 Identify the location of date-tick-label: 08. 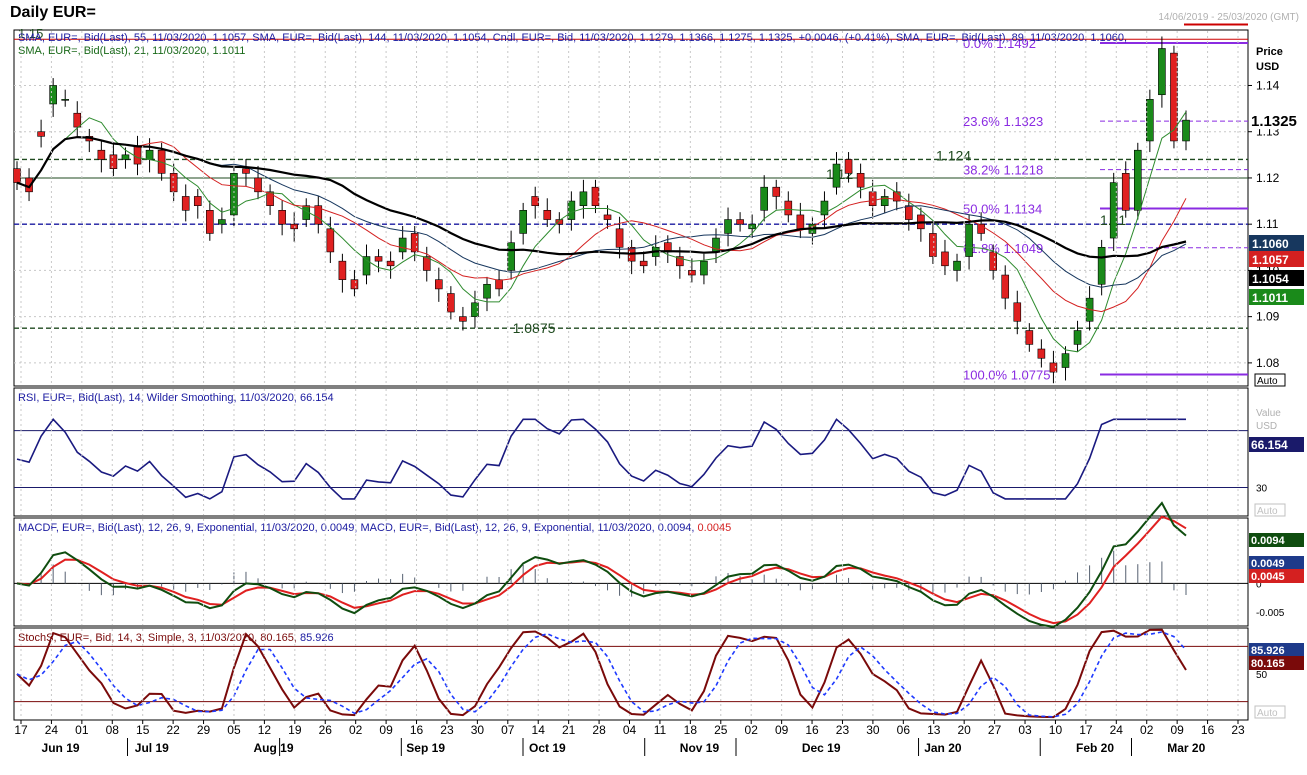
(113, 730).